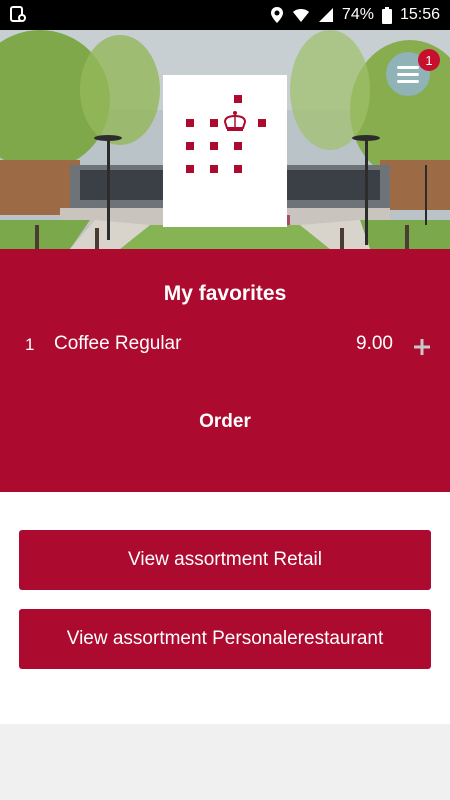  Describe the element at coordinates (118, 343) in the screenshot. I see `favorite-name: Coffee Regular` at that location.